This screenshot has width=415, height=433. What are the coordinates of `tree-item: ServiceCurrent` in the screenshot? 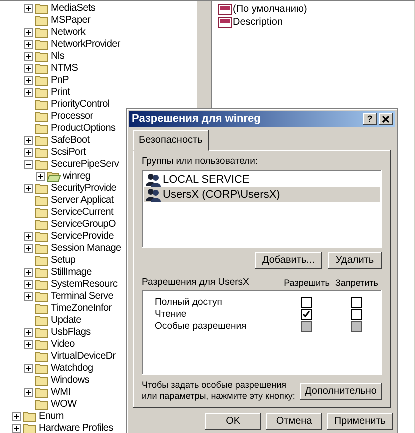 It's located at (82, 212).